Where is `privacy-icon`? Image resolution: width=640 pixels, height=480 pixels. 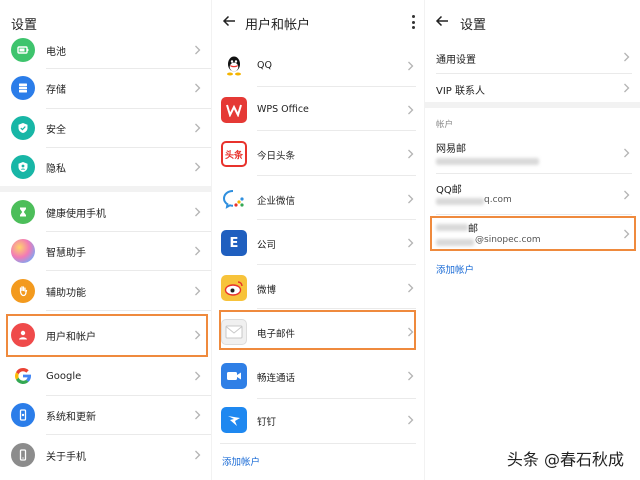
privacy-icon is located at coordinates (23, 167).